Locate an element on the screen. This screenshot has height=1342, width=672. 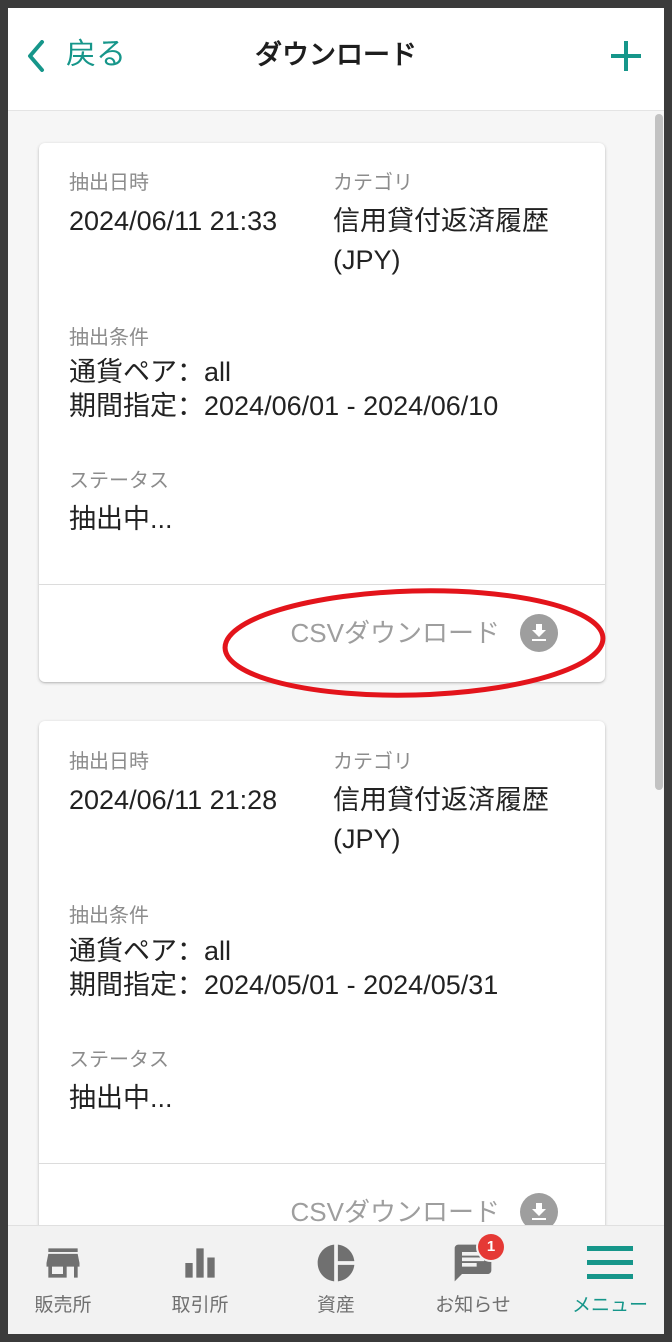
pie-chart-icon is located at coordinates (336, 1263).